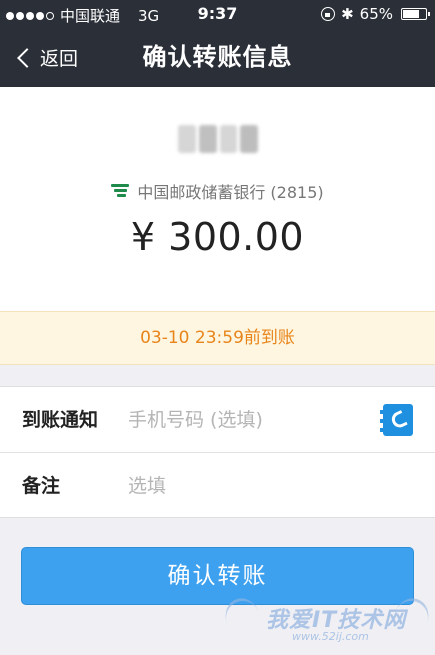 The image size is (435, 655). I want to click on battery-icon, so click(415, 14).